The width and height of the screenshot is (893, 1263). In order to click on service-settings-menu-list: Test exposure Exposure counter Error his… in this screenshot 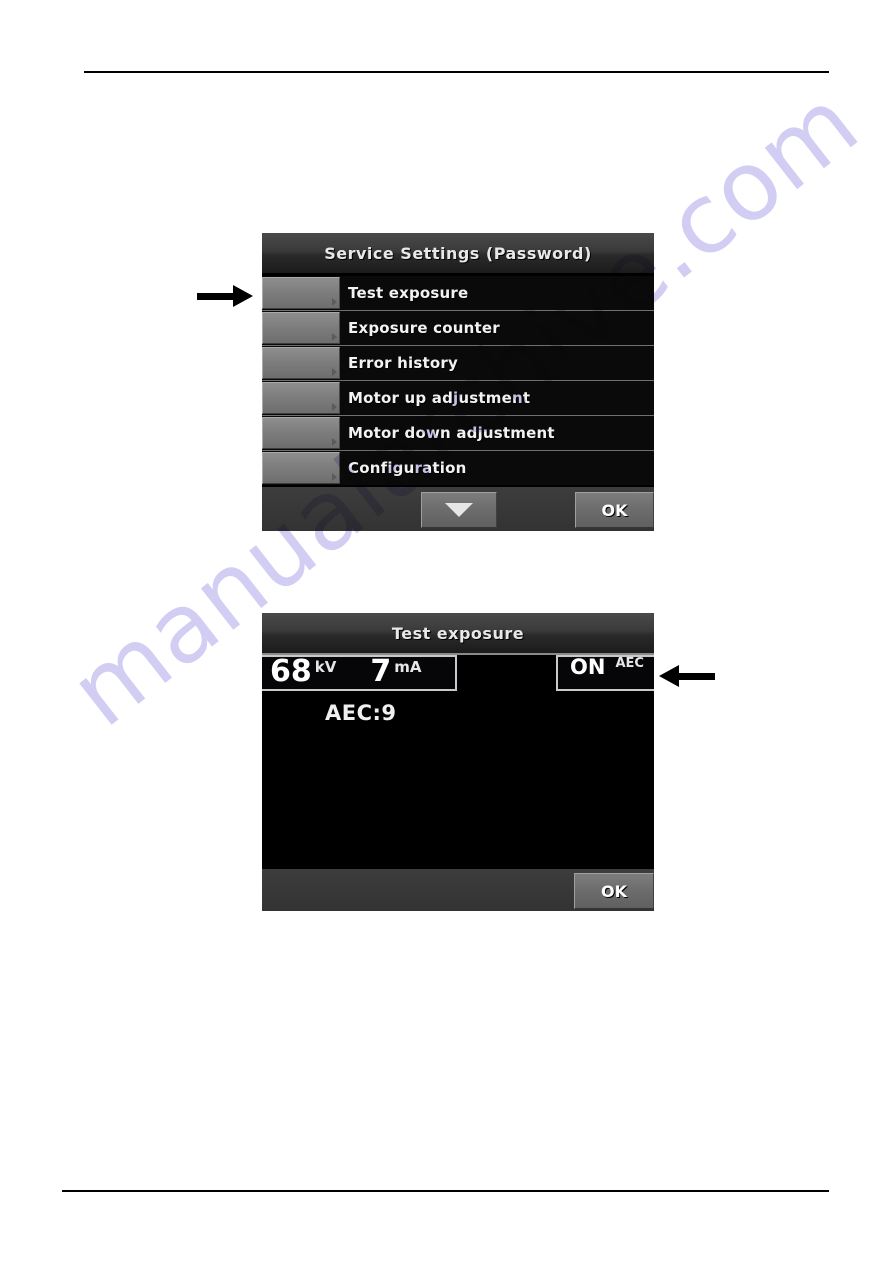, I will do `click(458, 379)`.